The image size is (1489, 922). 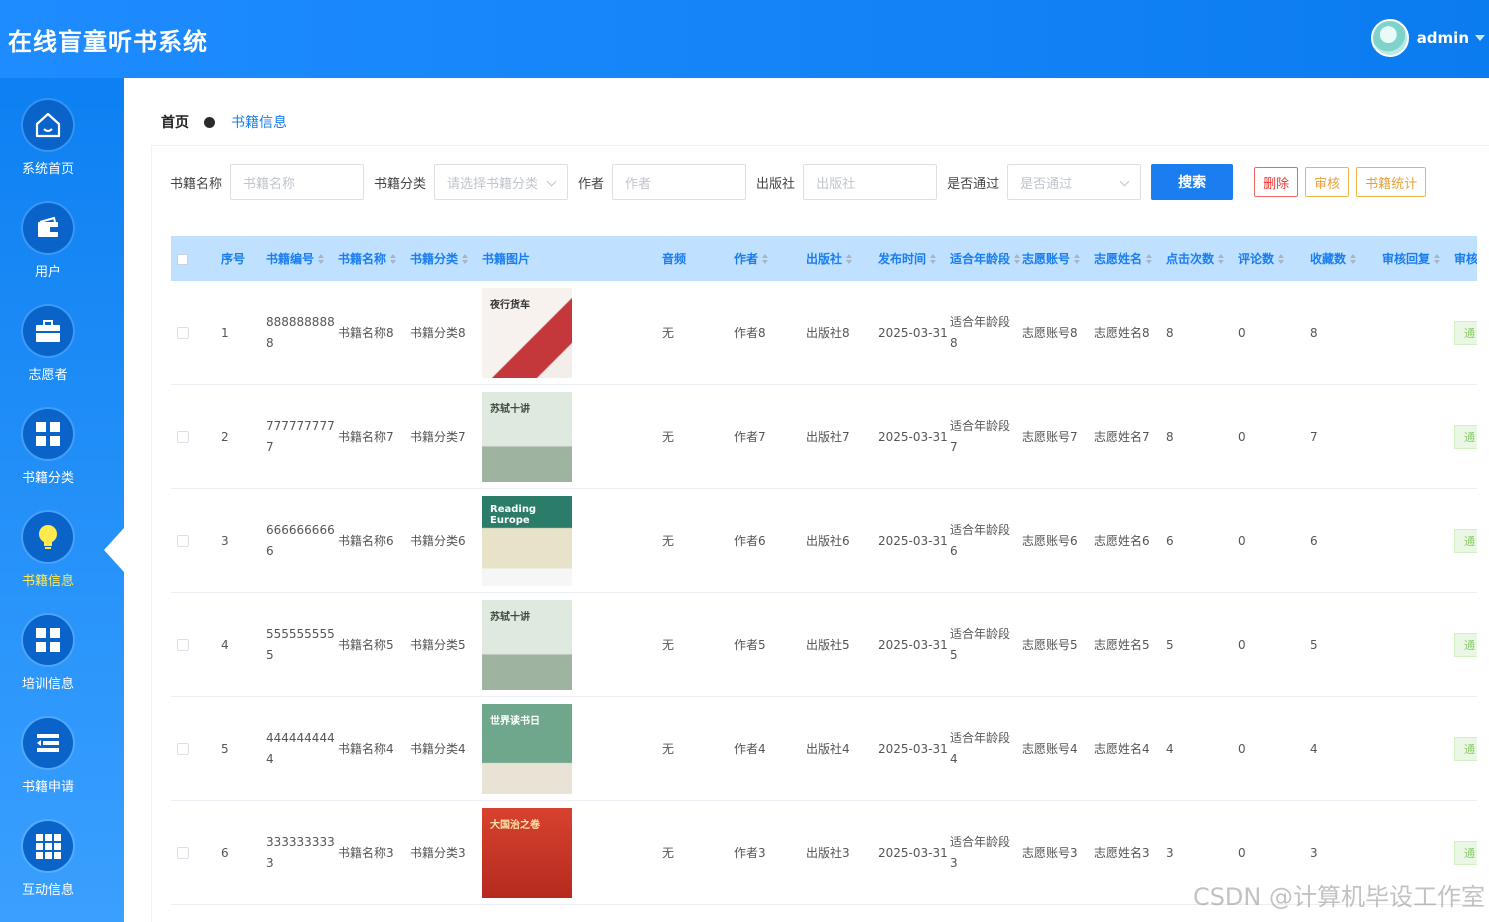 What do you see at coordinates (1192, 182) in the screenshot?
I see `search-button: 搜索` at bounding box center [1192, 182].